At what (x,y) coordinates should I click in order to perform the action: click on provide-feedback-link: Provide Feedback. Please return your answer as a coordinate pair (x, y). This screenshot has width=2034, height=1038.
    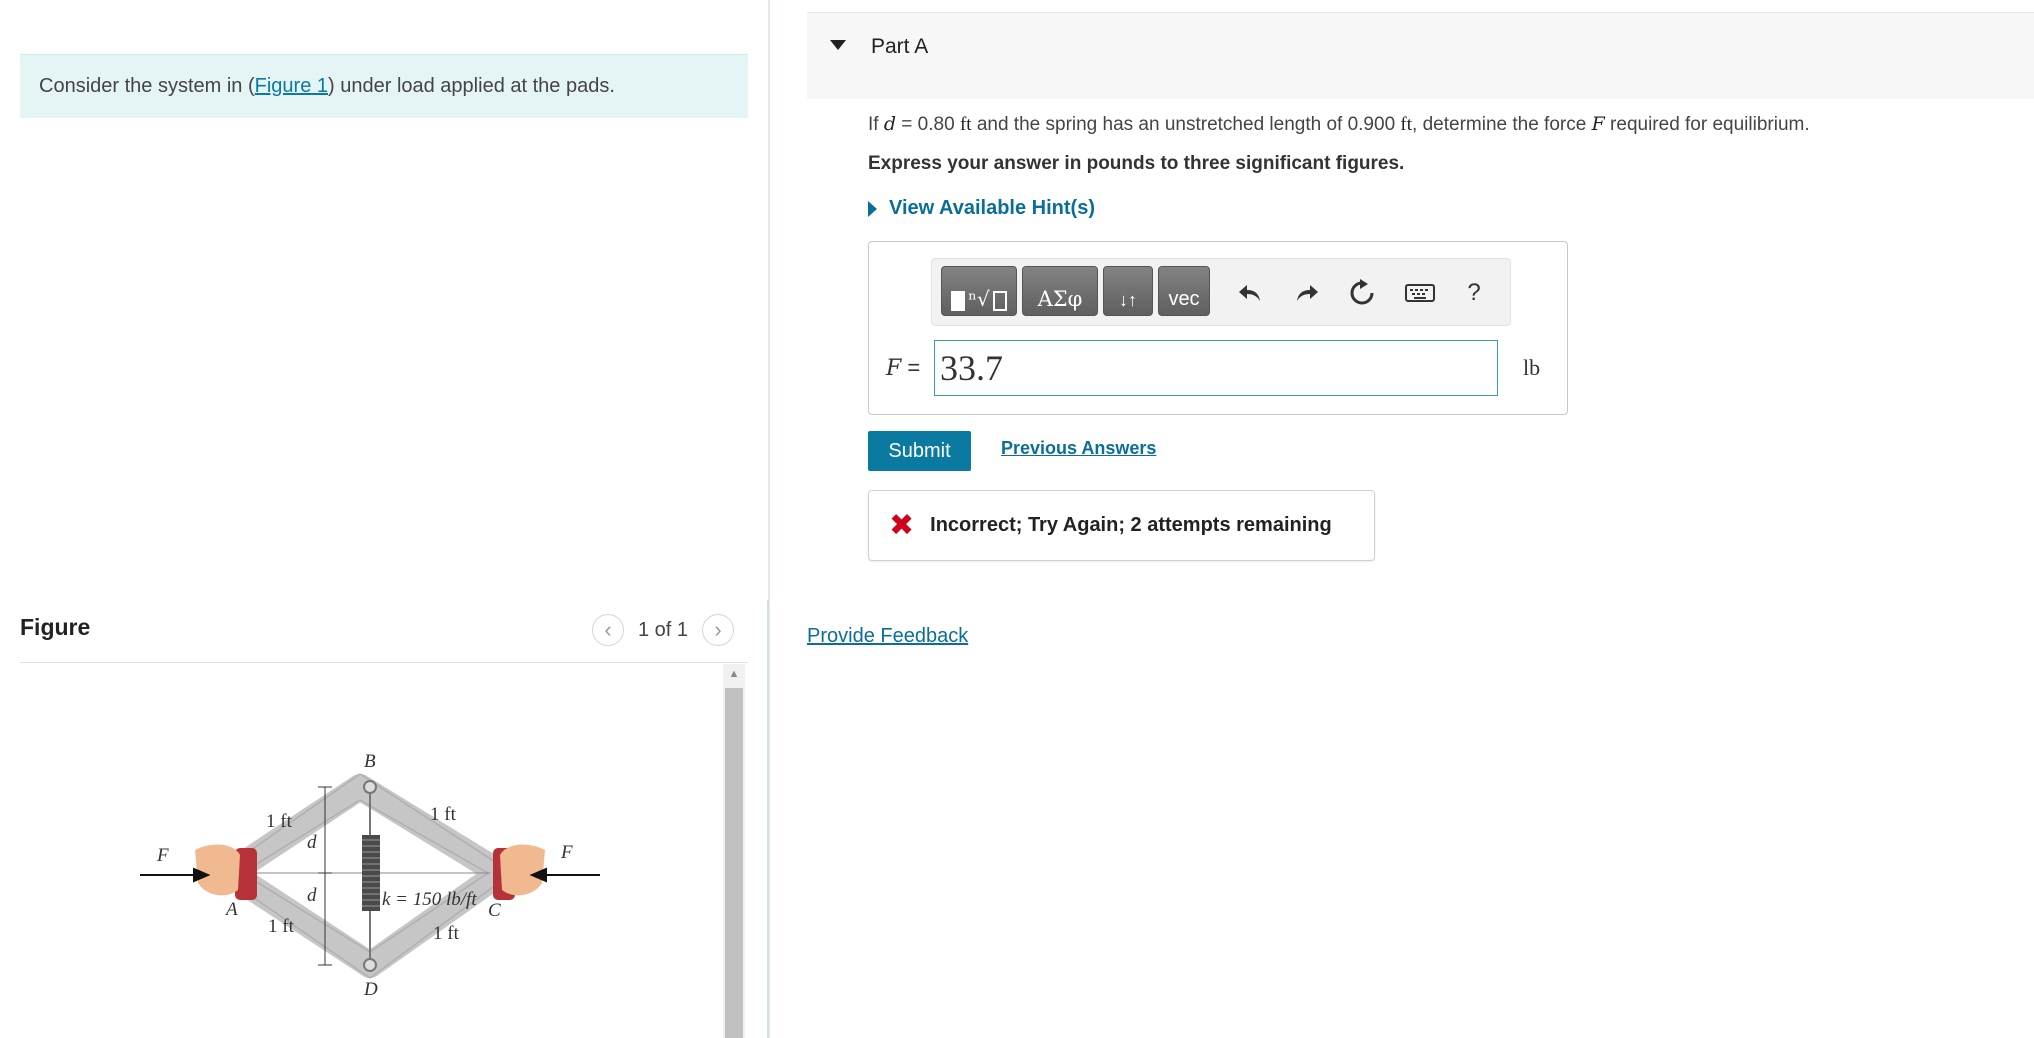
    Looking at the image, I should click on (887, 636).